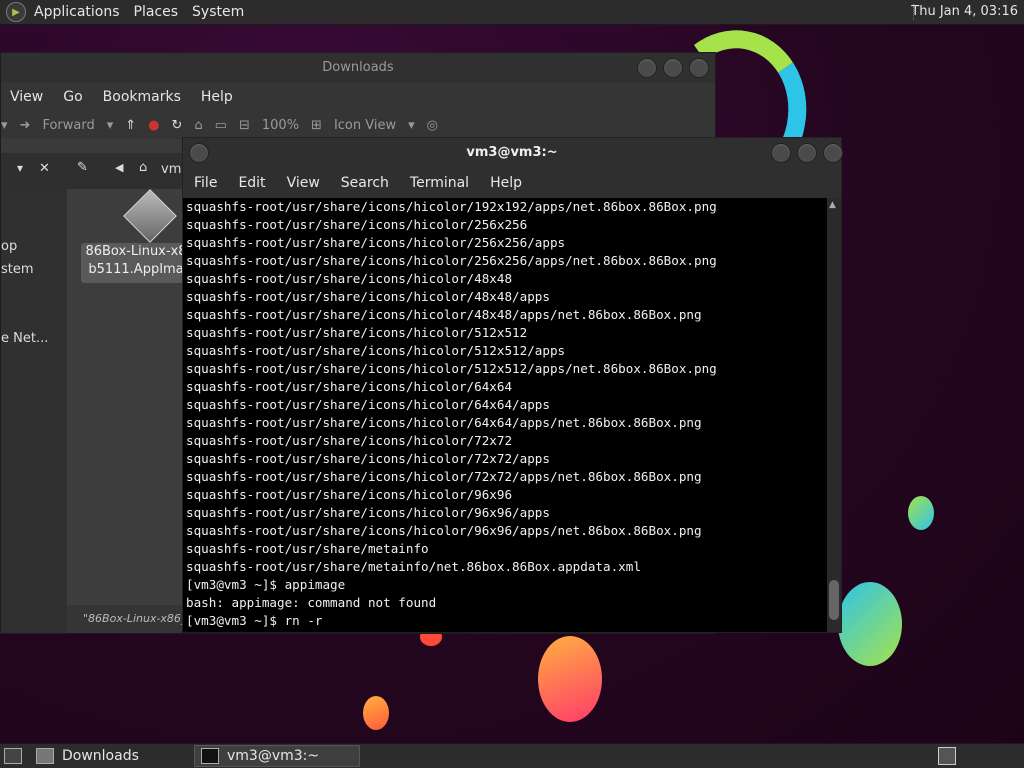 The height and width of the screenshot is (768, 1024). I want to click on zoom-out-icon: ⊟, so click(244, 125).